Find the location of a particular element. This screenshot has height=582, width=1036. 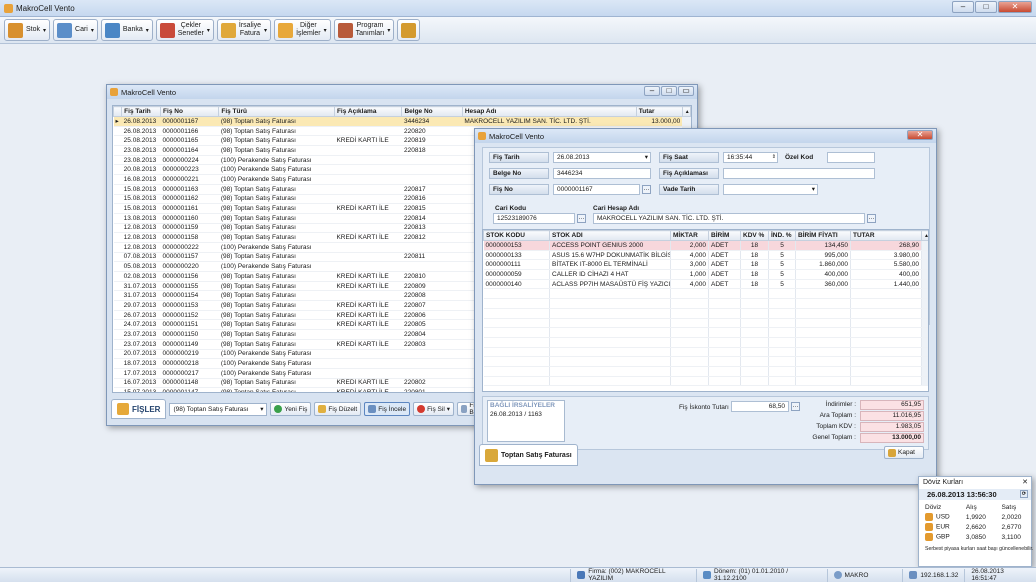

fis-incele-button: Fiş İncele is located at coordinates (387, 409).